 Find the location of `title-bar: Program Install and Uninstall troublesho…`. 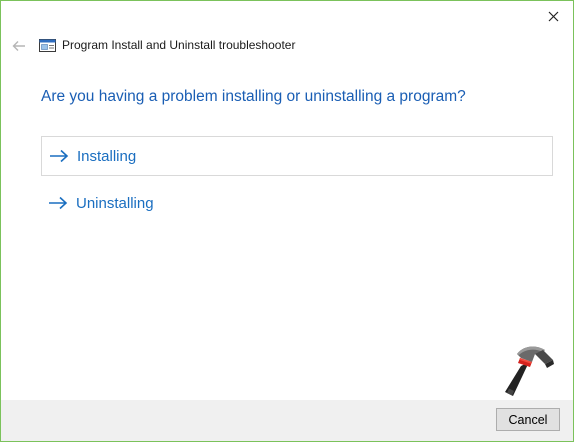

title-bar: Program Install and Uninstall troublesho… is located at coordinates (167, 45).